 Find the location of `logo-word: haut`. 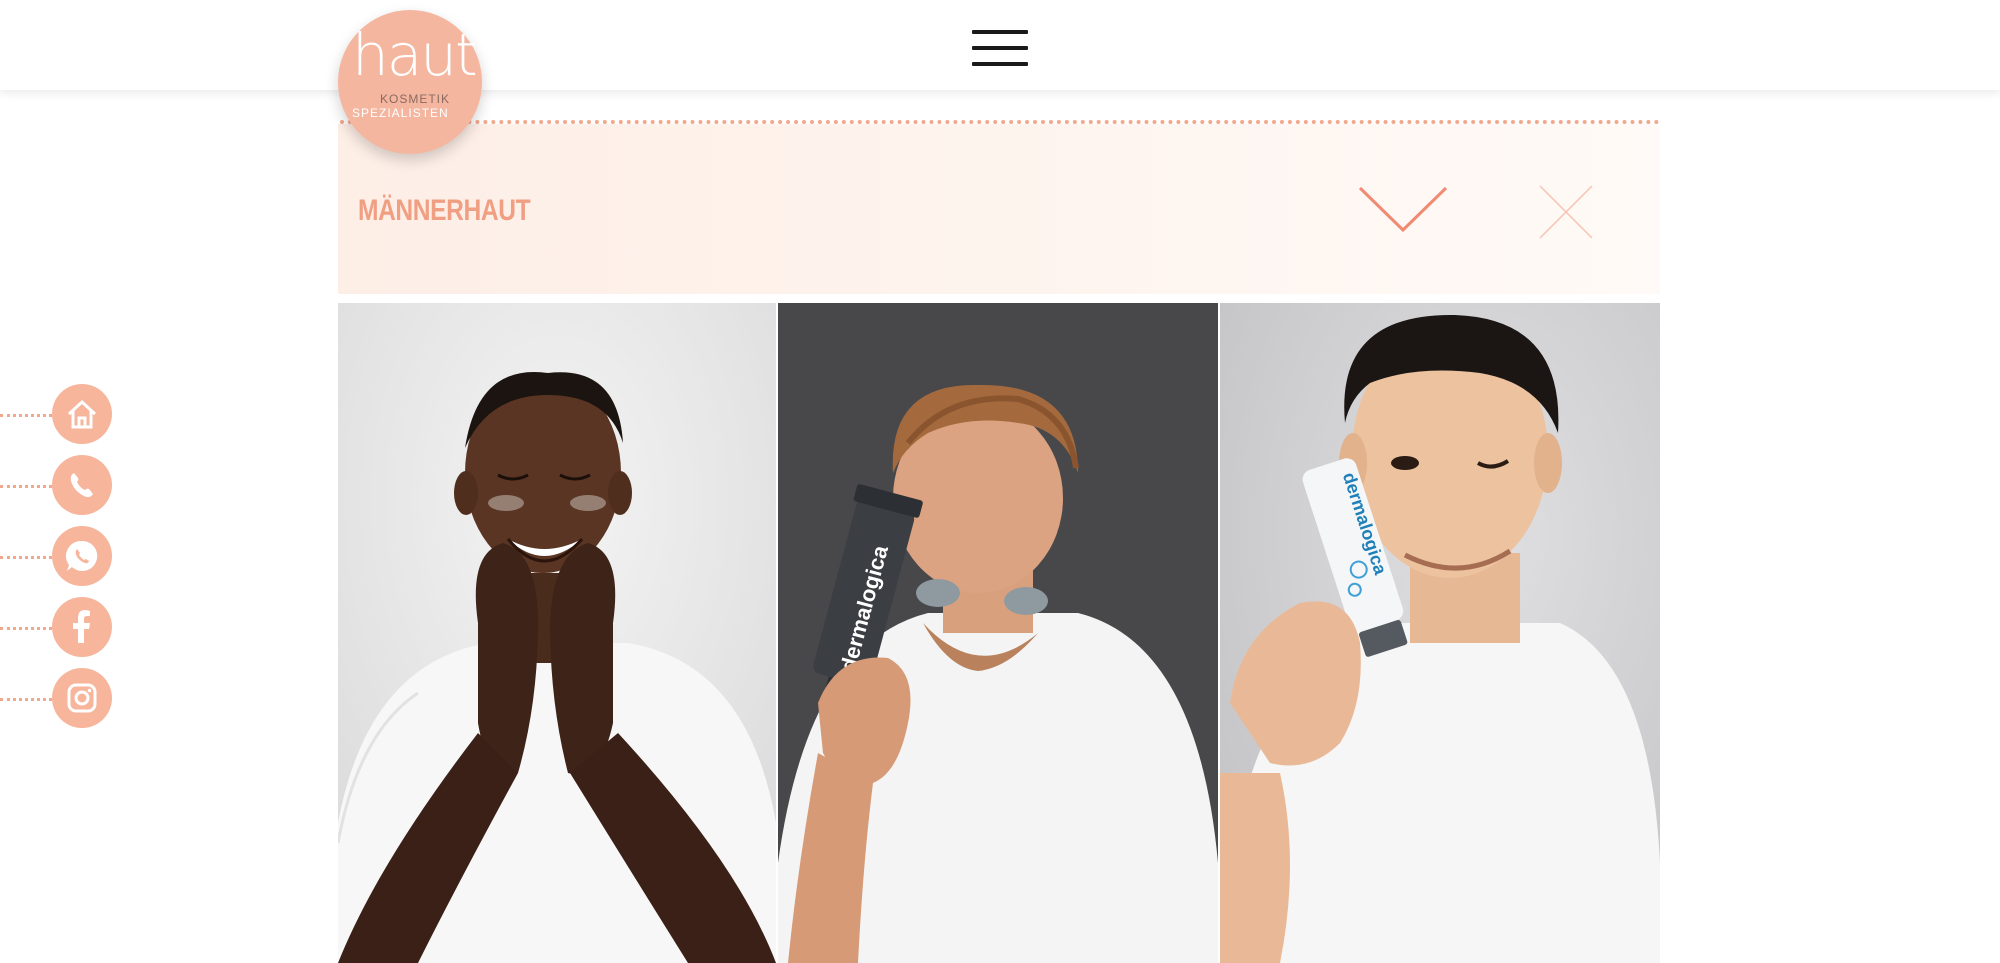

logo-word: haut is located at coordinates (415, 55).